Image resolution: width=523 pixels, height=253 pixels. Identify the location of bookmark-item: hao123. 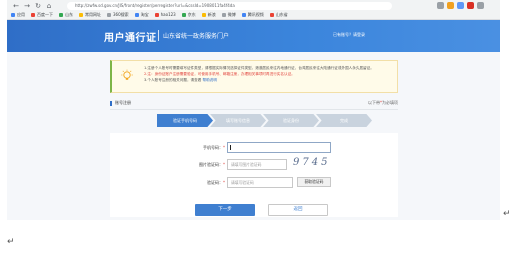
(165, 15).